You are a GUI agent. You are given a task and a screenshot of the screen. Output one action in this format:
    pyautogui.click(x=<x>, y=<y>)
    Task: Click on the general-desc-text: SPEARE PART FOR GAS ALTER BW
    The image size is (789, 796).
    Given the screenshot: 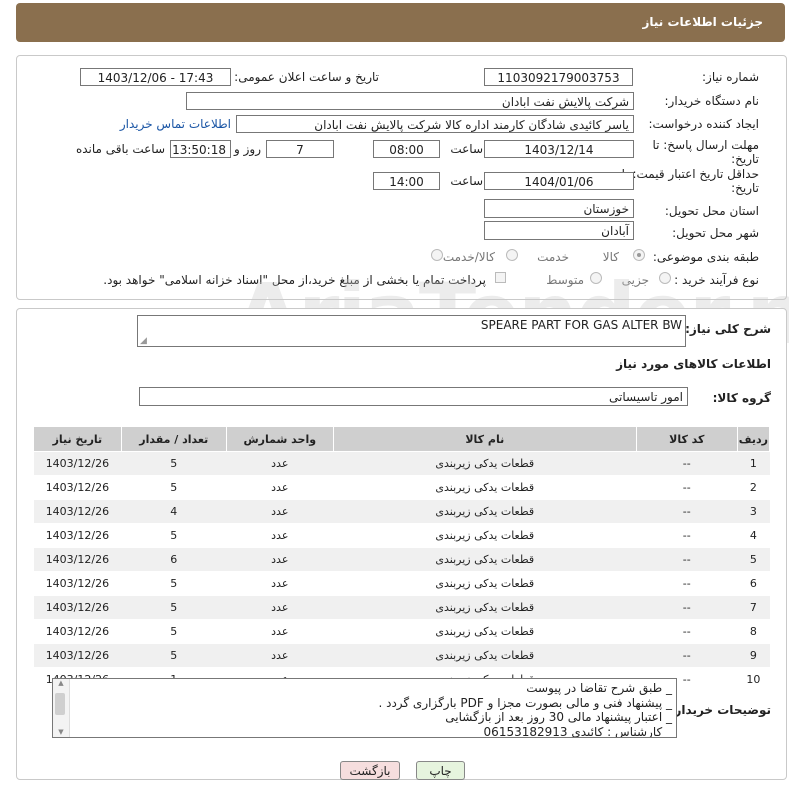 What is the action you would take?
    pyautogui.click(x=581, y=325)
    